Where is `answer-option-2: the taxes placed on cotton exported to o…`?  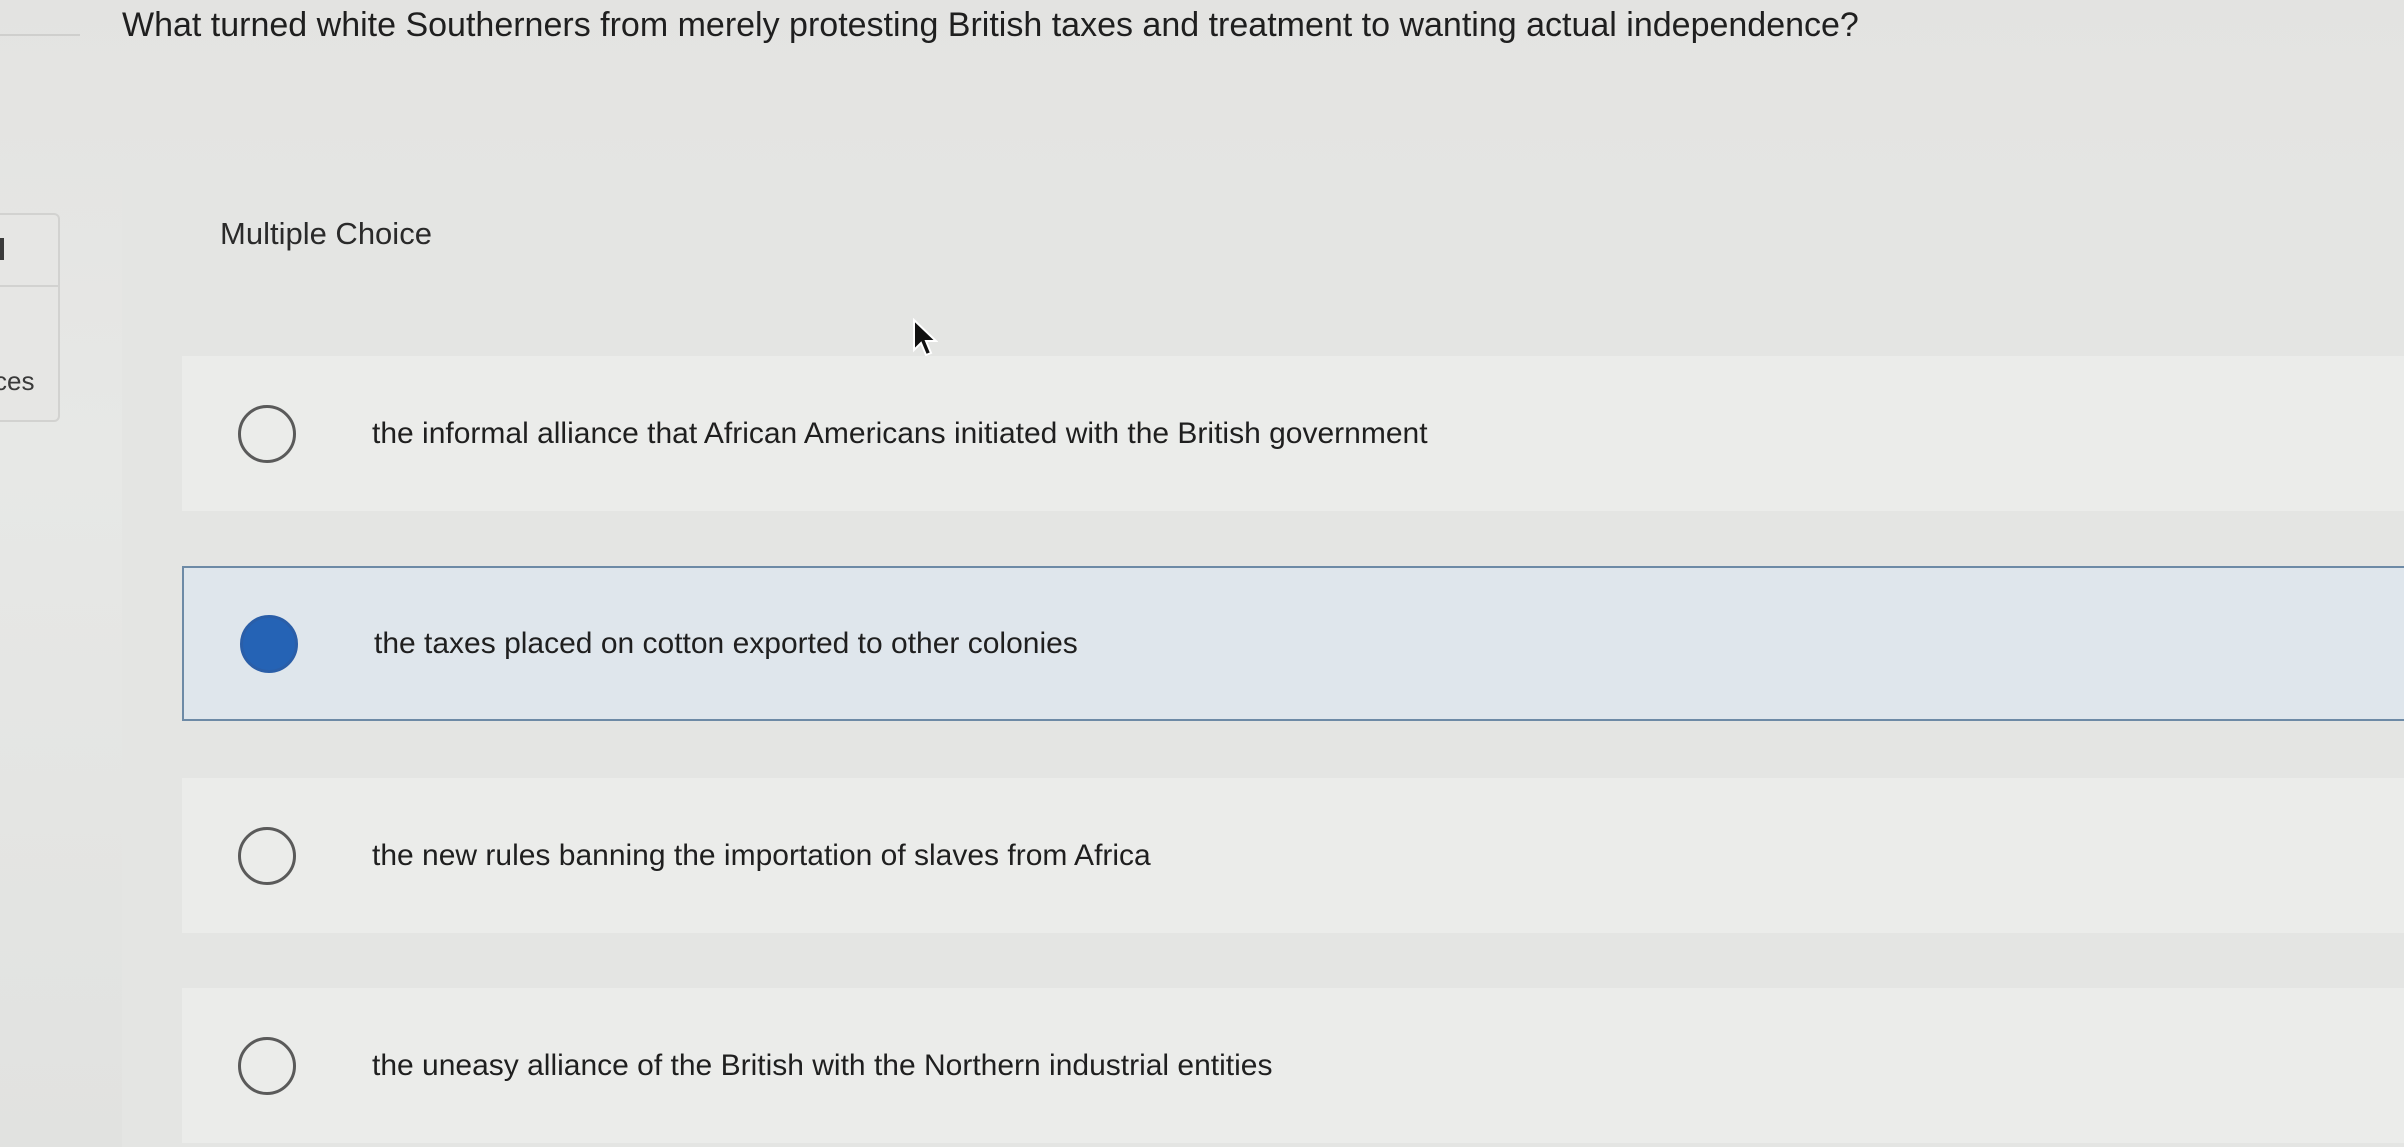 answer-option-2: the taxes placed on cotton exported to o… is located at coordinates (1293, 643).